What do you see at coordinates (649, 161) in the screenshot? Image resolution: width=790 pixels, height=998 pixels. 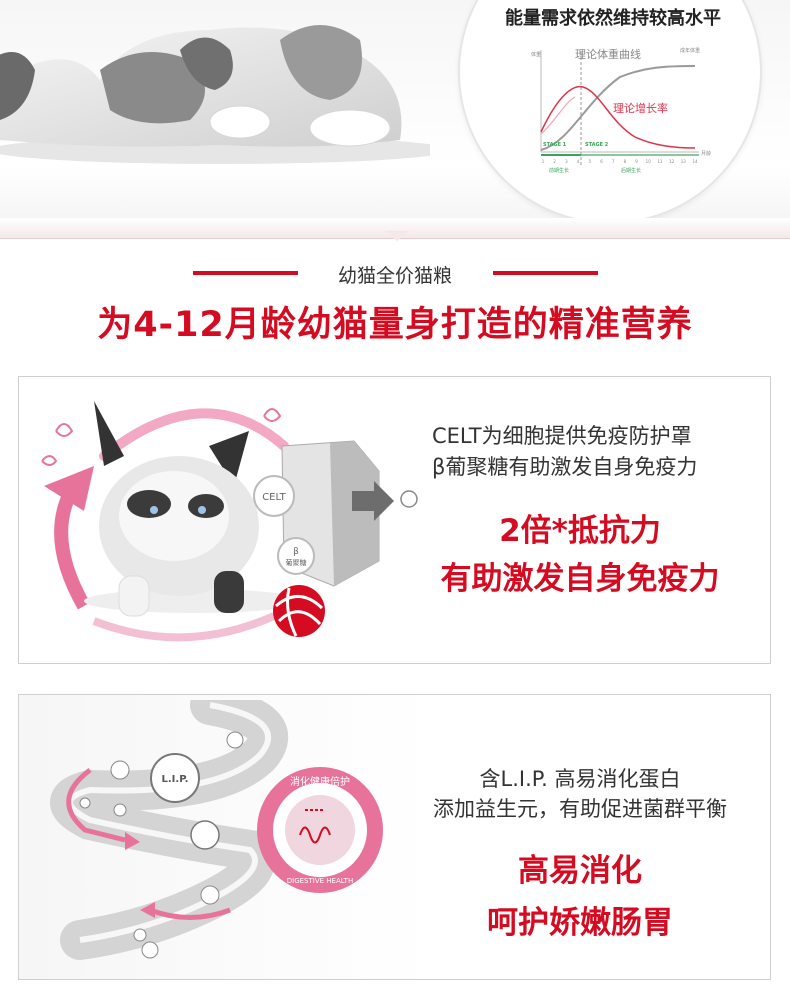 I see `x-tick-label: 10` at bounding box center [649, 161].